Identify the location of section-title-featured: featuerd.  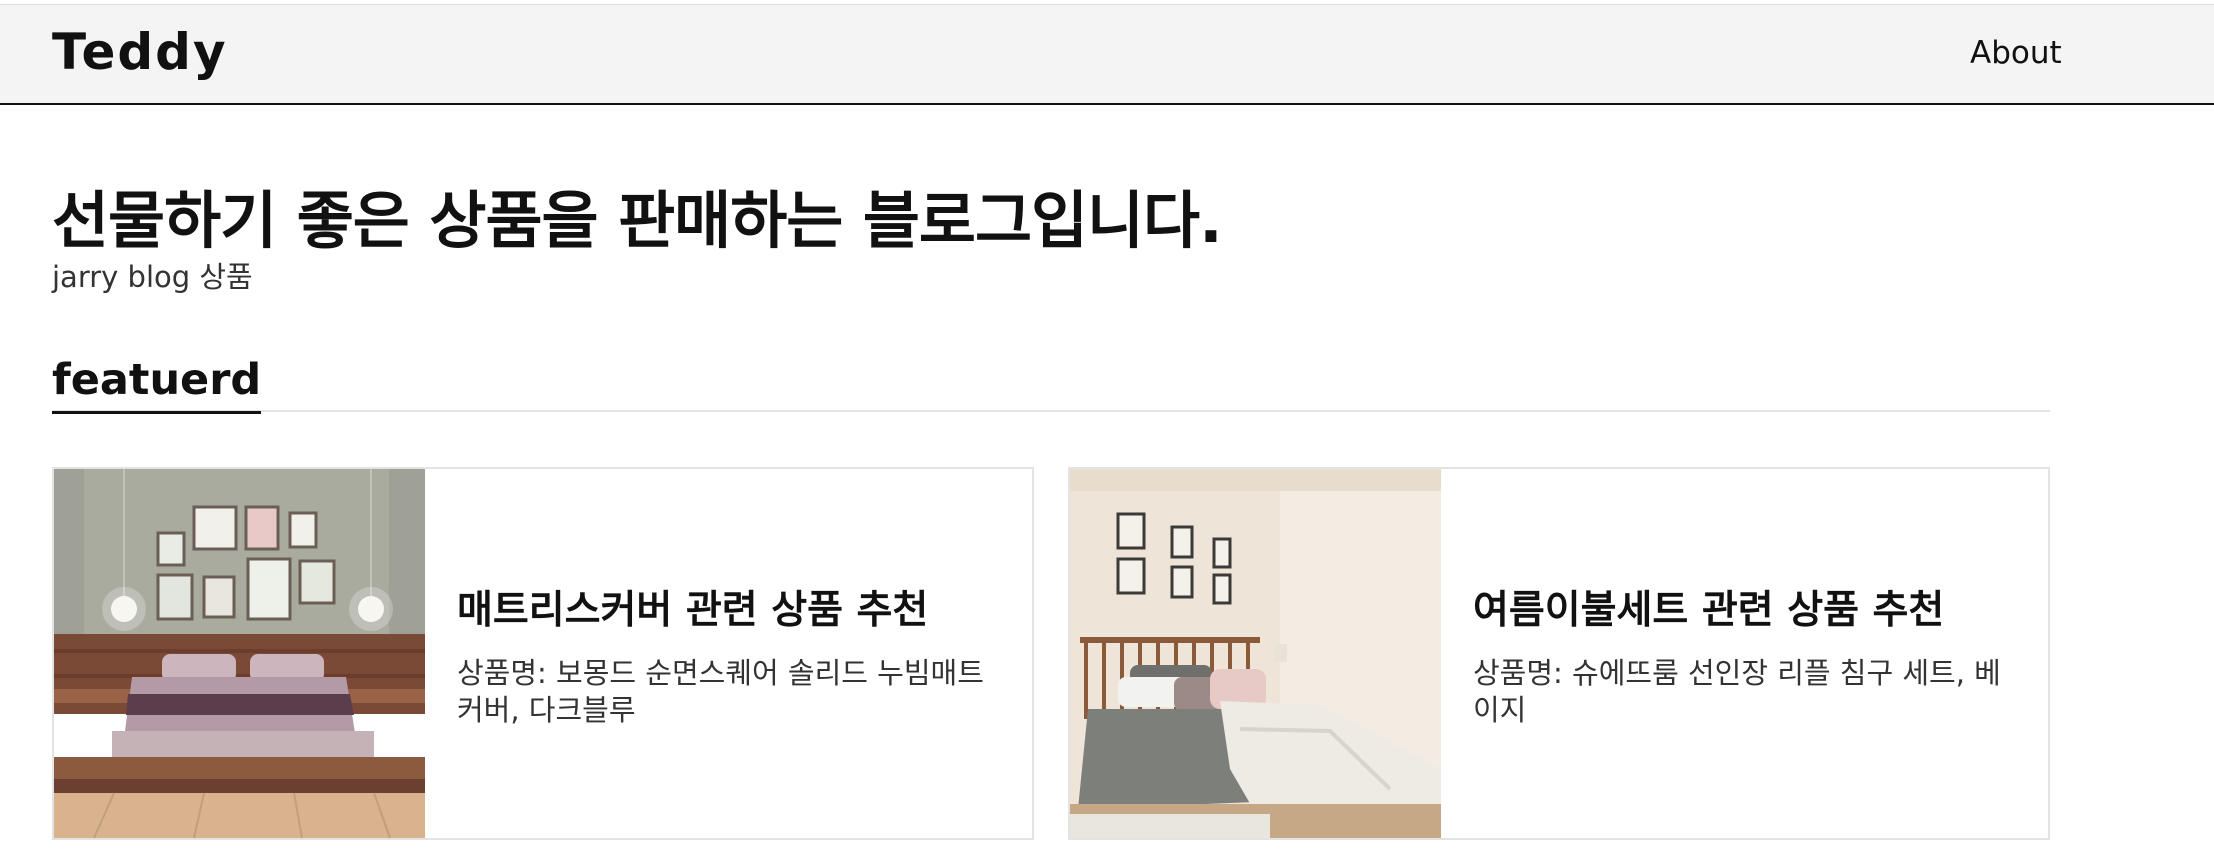
(157, 384).